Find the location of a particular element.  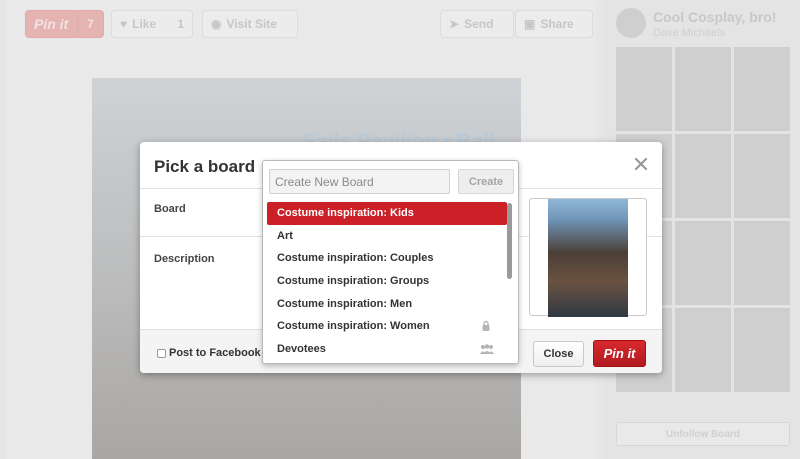

dialog-title: Pick a board is located at coordinates (205, 166).